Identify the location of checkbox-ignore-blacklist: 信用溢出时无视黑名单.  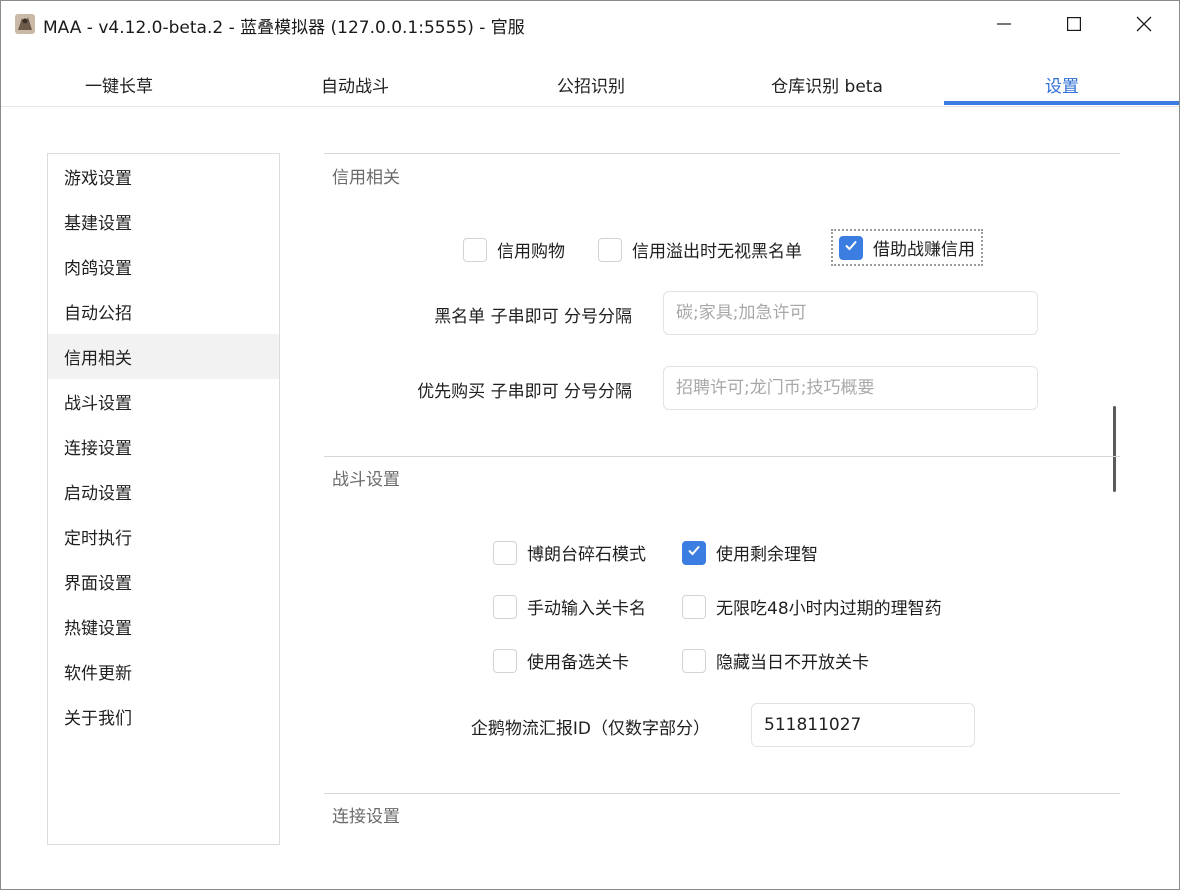
(700, 249).